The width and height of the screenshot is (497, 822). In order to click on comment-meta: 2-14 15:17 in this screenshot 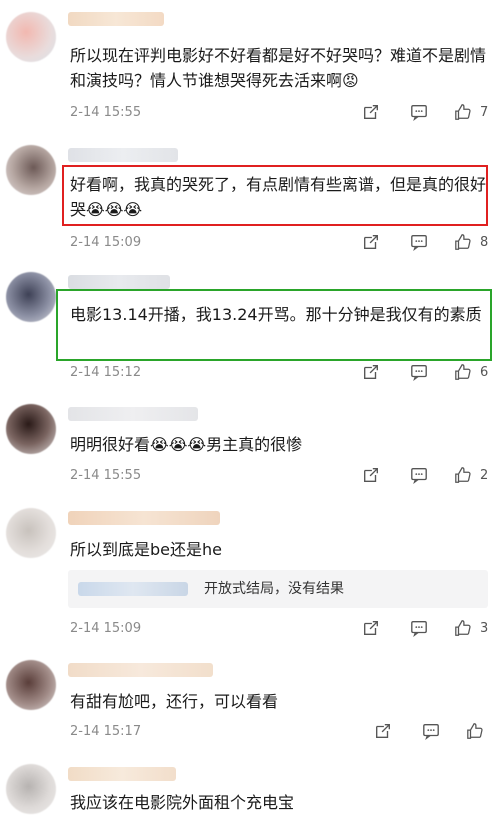, I will do `click(280, 732)`.